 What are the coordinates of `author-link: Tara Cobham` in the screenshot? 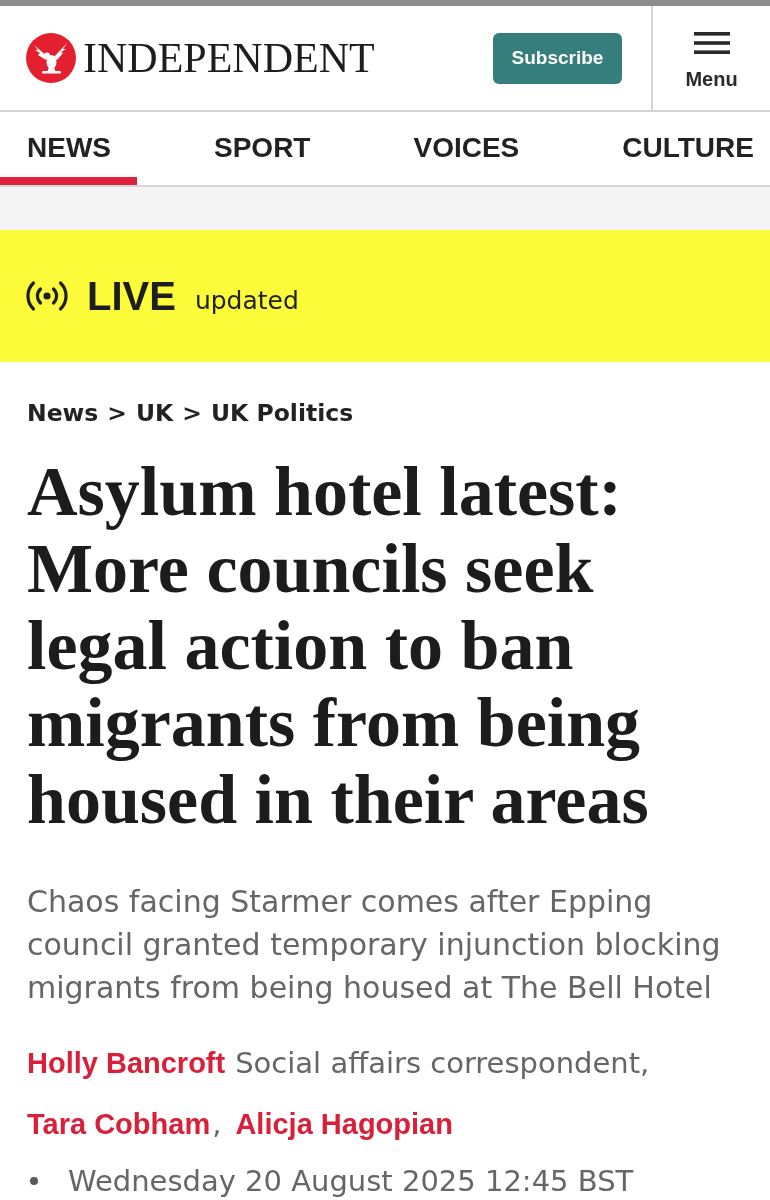 It's located at (119, 1124).